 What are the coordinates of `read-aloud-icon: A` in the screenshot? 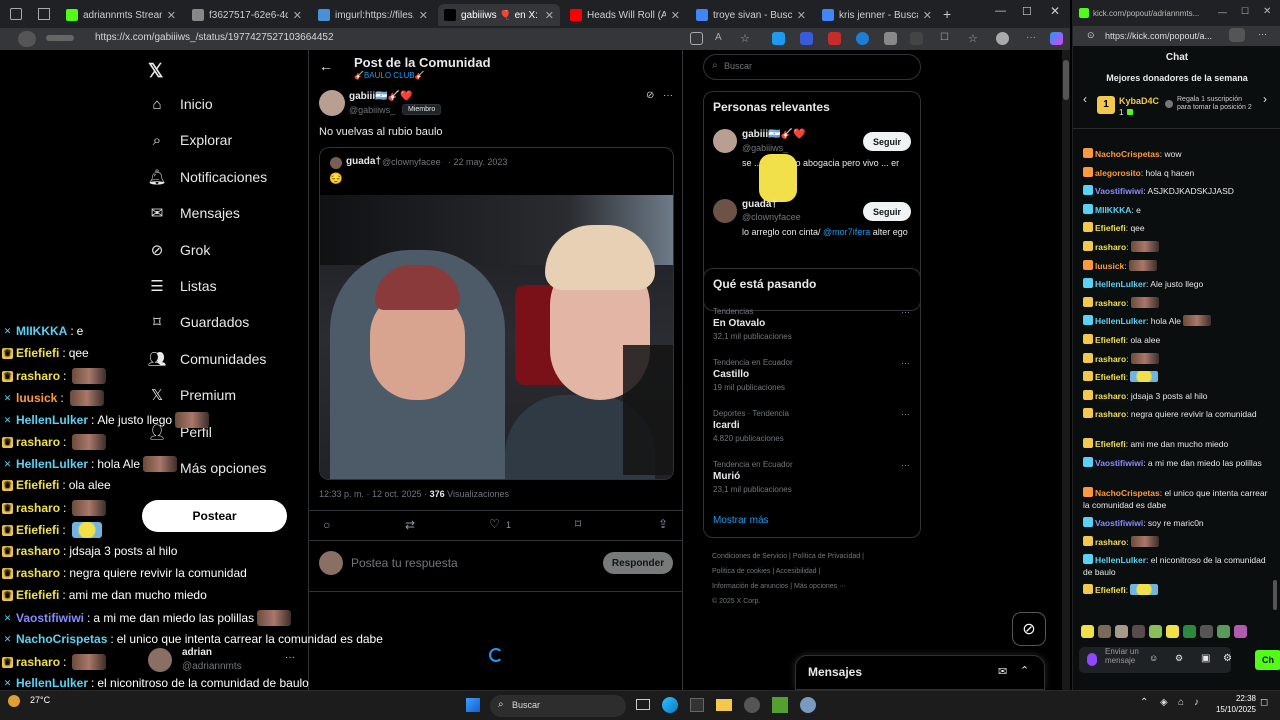 It's located at (721, 38).